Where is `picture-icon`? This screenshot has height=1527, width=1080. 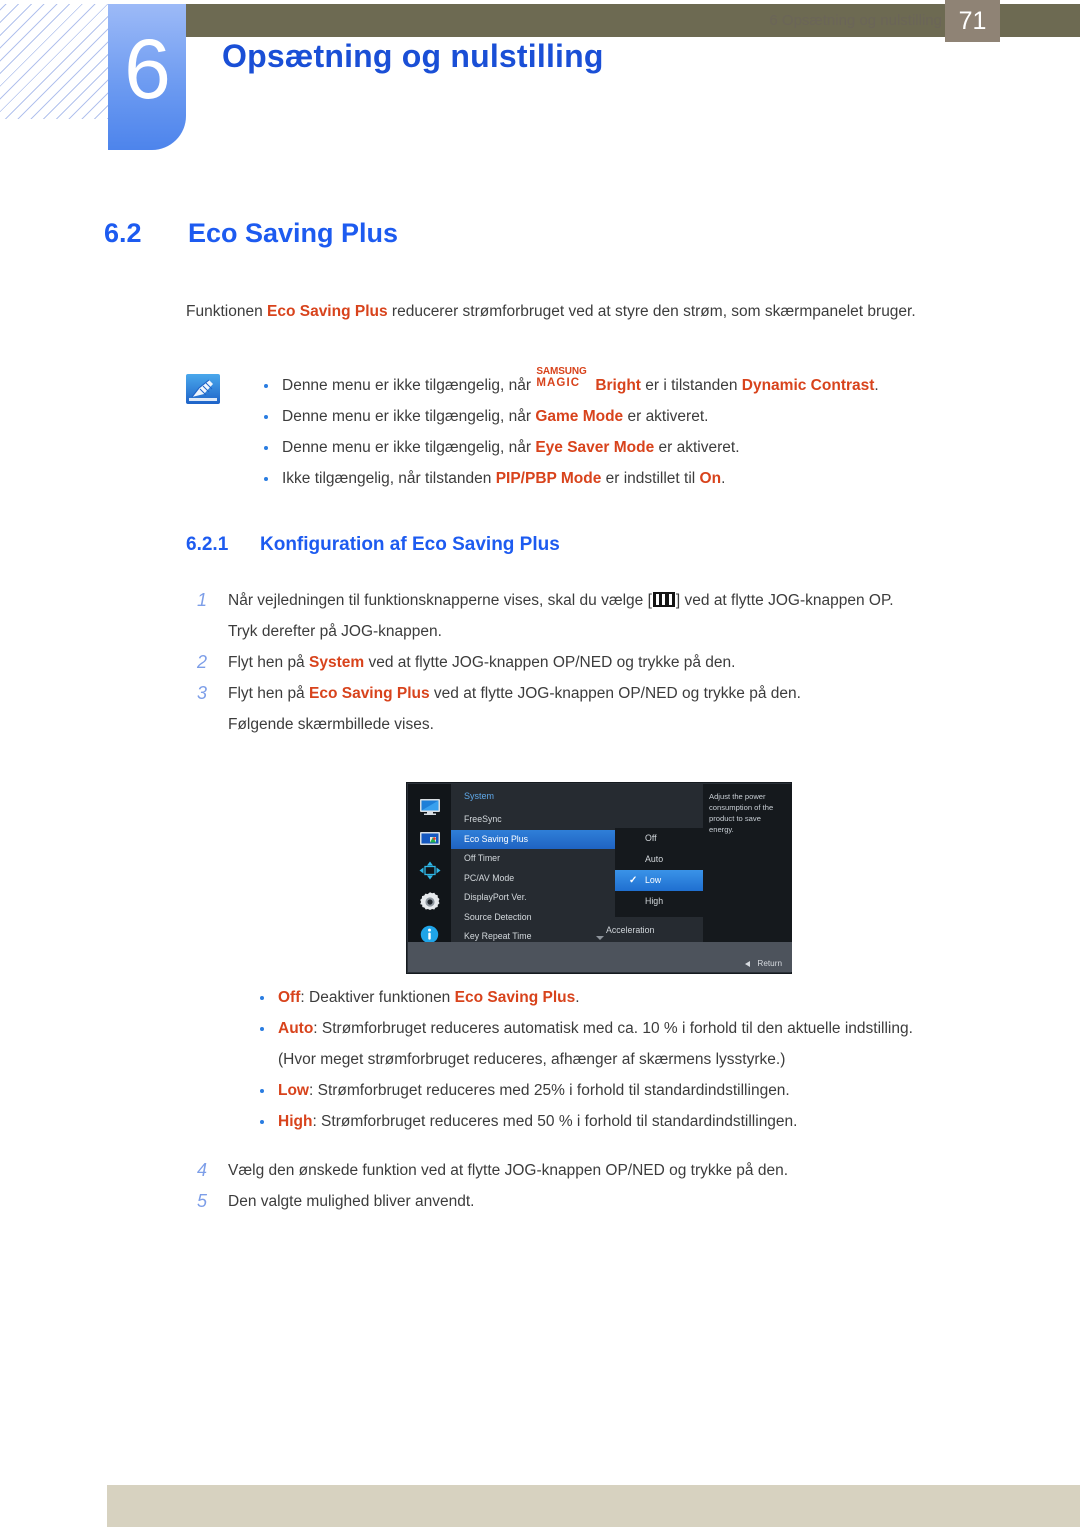 picture-icon is located at coordinates (430, 838).